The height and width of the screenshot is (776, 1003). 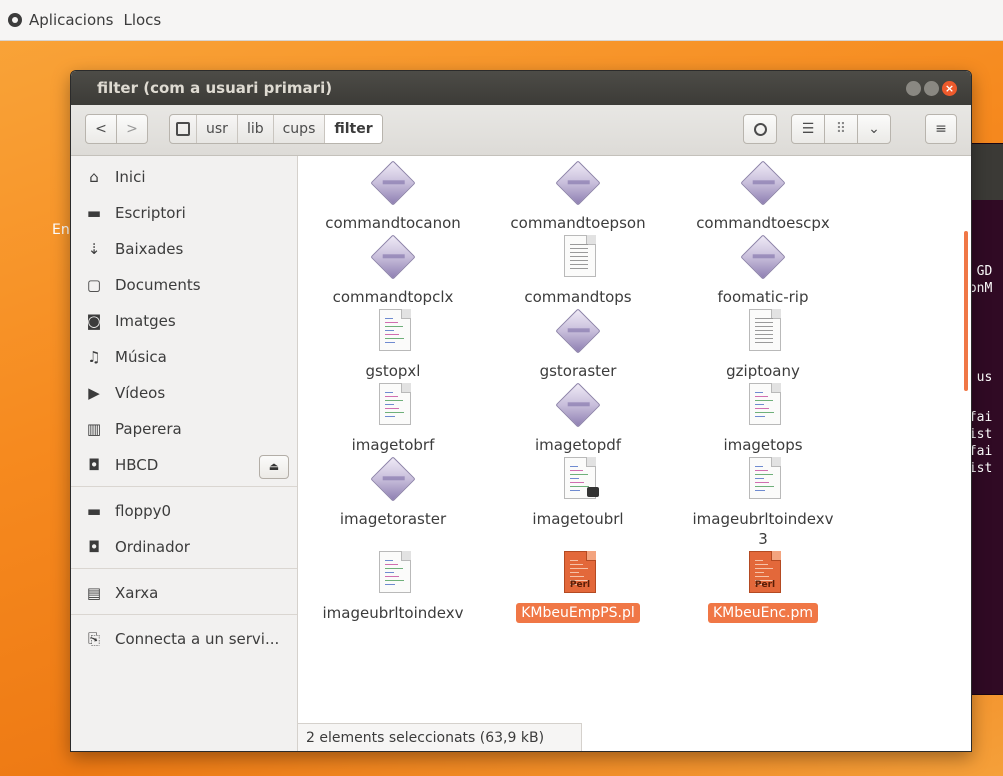 What do you see at coordinates (190, 511) in the screenshot?
I see `sidebar-item-floppy: ▬ floppy0` at bounding box center [190, 511].